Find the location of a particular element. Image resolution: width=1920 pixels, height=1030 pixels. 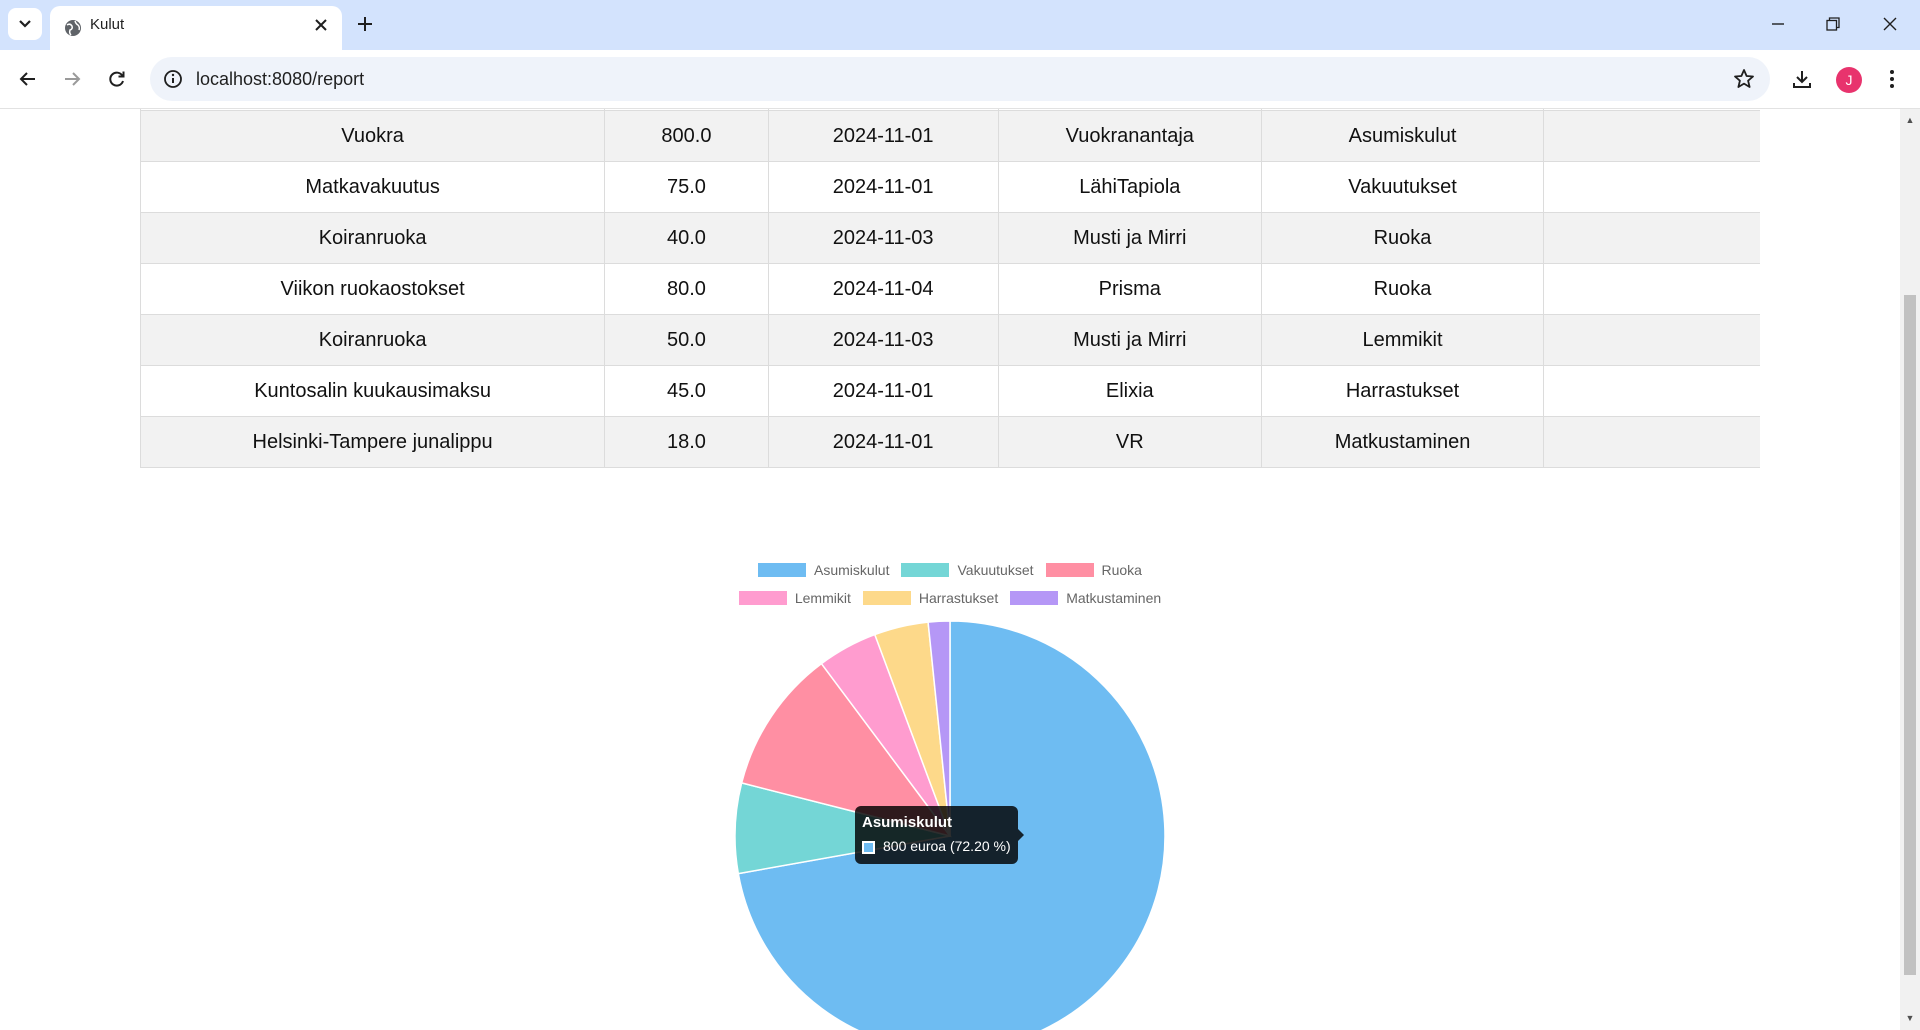

tab-search-button is located at coordinates (25, 24).